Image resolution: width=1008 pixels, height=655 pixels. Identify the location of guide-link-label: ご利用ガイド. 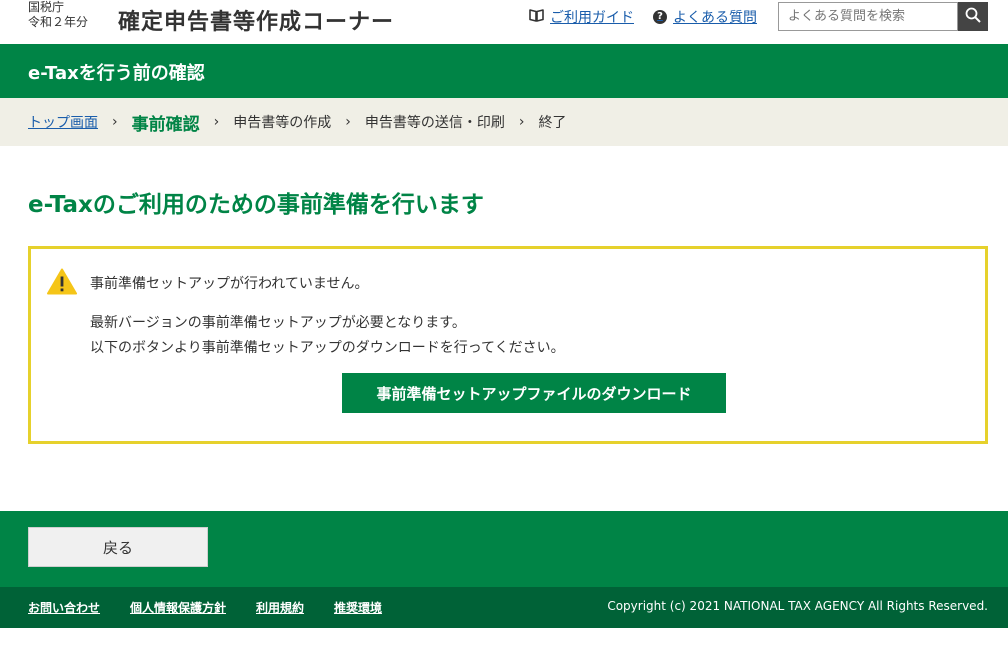
(592, 18).